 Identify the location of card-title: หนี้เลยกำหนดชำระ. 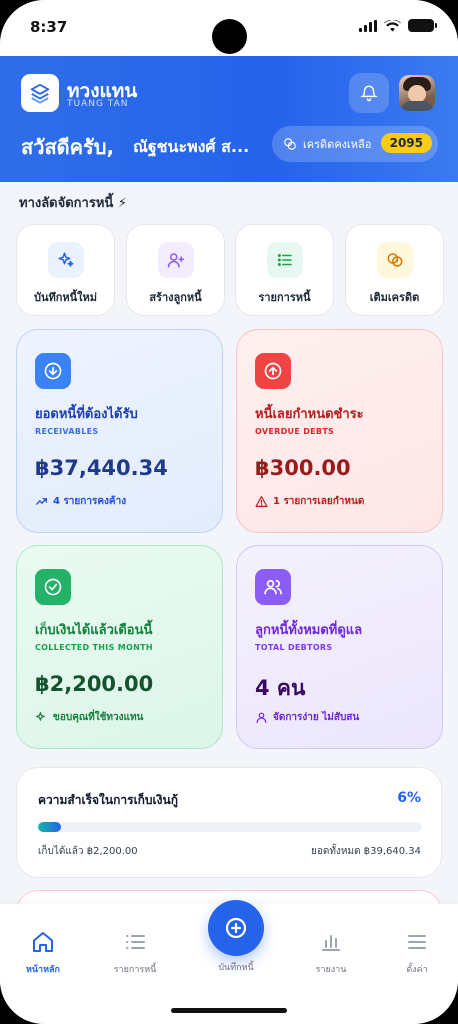
(309, 414).